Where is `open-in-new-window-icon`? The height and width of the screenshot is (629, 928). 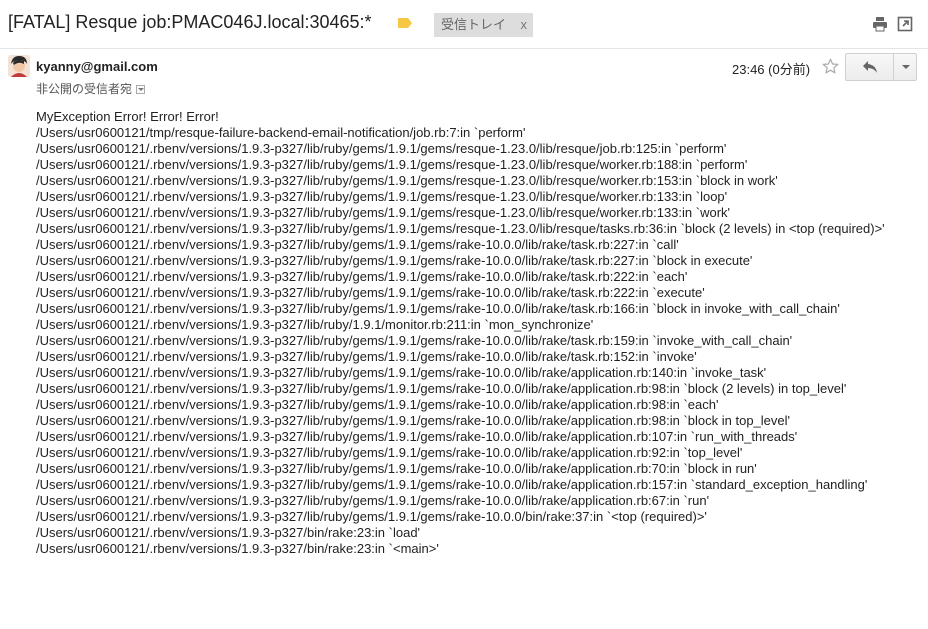 open-in-new-window-icon is located at coordinates (905, 24).